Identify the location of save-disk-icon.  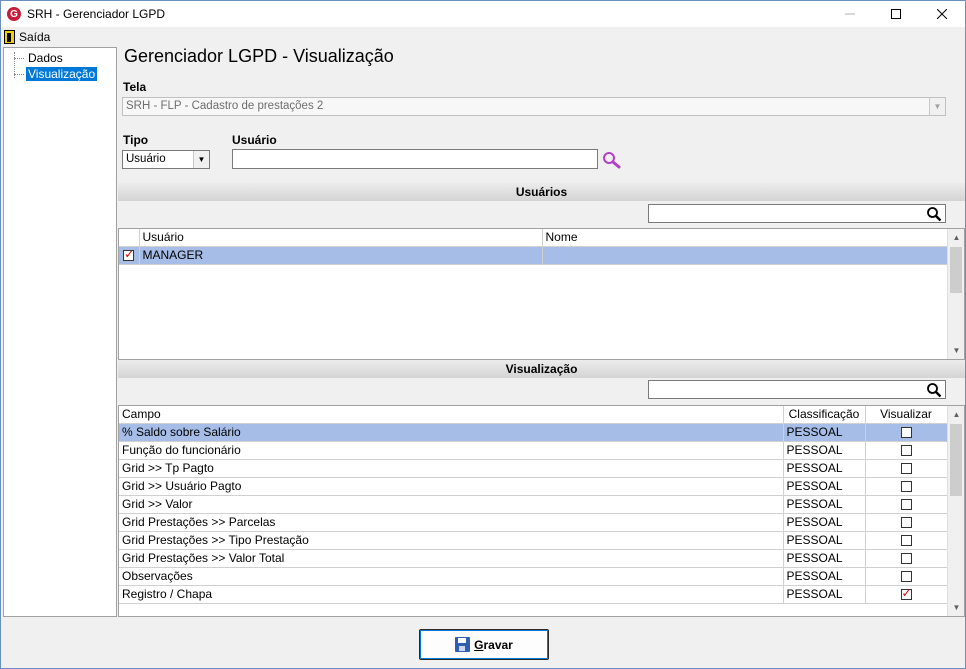
(463, 644).